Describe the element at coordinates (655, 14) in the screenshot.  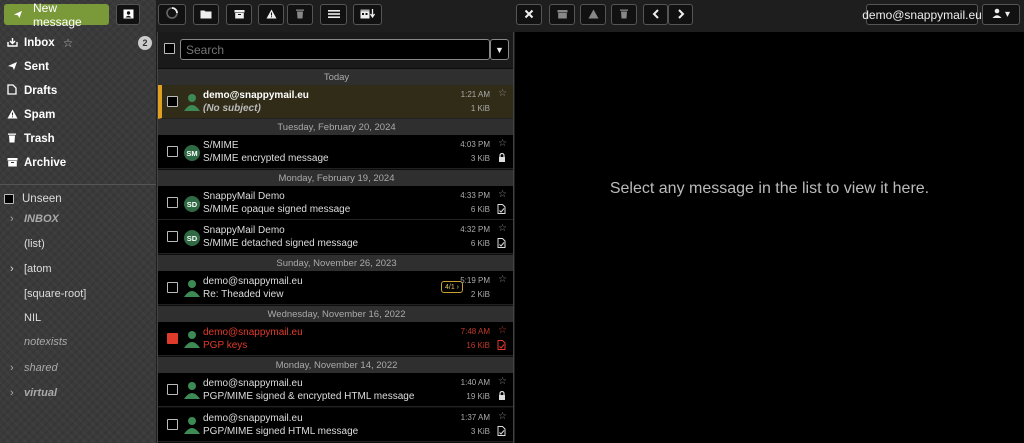
I see `previous-message-button` at that location.